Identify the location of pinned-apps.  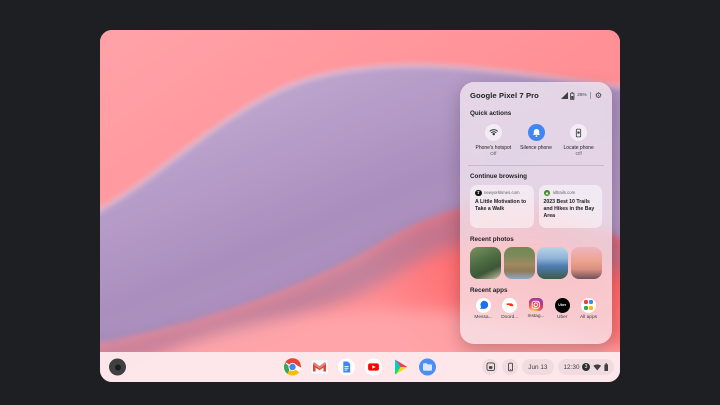
(360, 367).